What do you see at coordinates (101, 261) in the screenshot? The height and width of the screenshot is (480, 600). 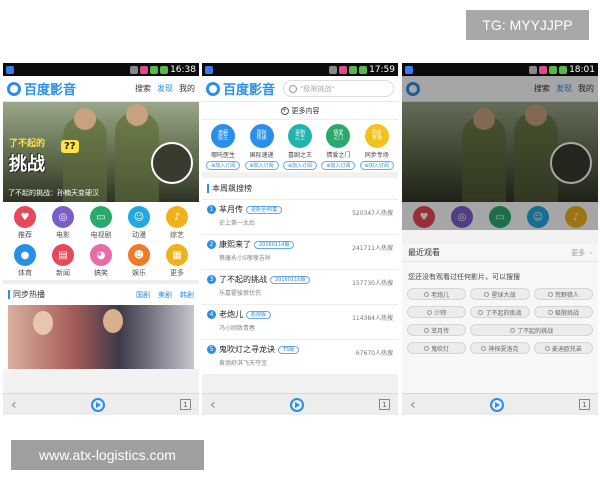 I see `category-funny: ◕ 搞笑` at bounding box center [101, 261].